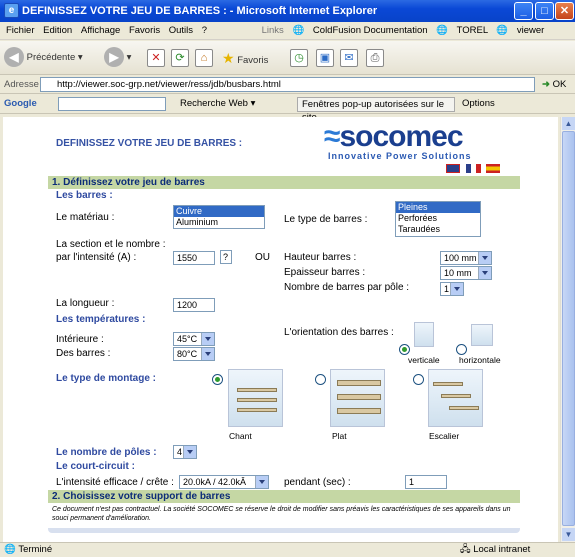 This screenshot has width=575, height=557. I want to click on radio-plat, so click(320, 379).